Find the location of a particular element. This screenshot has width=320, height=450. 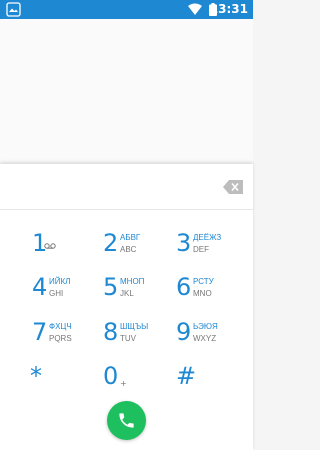

voicemail-icon is located at coordinates (50, 246).